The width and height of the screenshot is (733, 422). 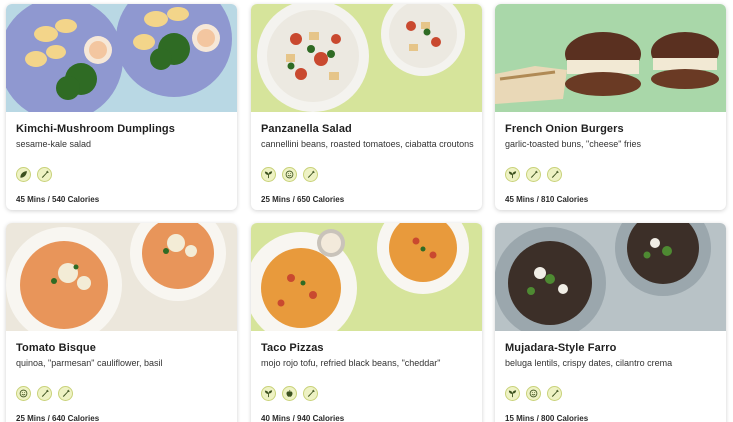 What do you see at coordinates (122, 129) in the screenshot?
I see `recipe-title: Kimchi-Mushroom Dumplings` at bounding box center [122, 129].